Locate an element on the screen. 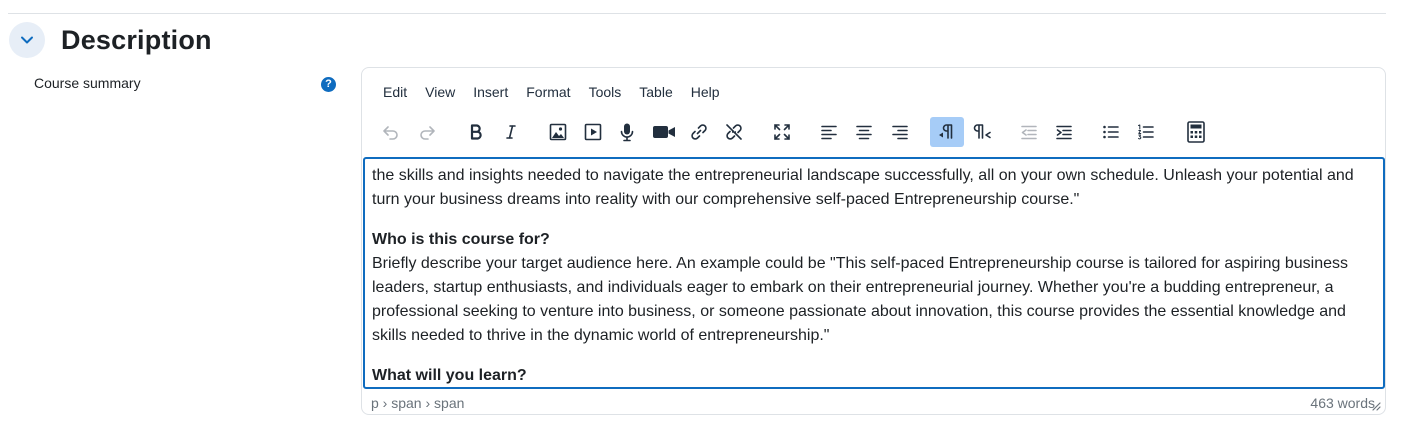  editor-menubar: Edit View Insert Format Tools Table Help is located at coordinates (551, 92).